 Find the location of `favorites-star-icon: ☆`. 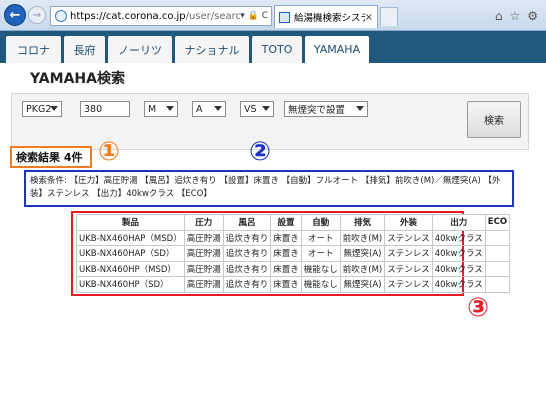

favorites-star-icon: ☆ is located at coordinates (514, 16).